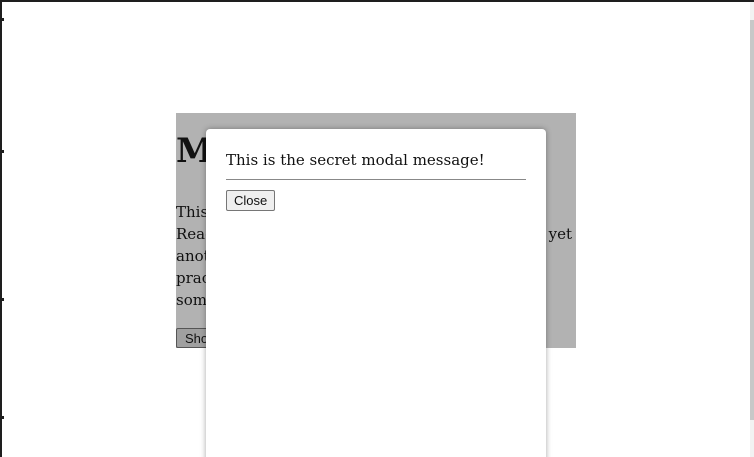 The image size is (754, 457). What do you see at coordinates (251, 200) in the screenshot?
I see `close-button: Close` at bounding box center [251, 200].